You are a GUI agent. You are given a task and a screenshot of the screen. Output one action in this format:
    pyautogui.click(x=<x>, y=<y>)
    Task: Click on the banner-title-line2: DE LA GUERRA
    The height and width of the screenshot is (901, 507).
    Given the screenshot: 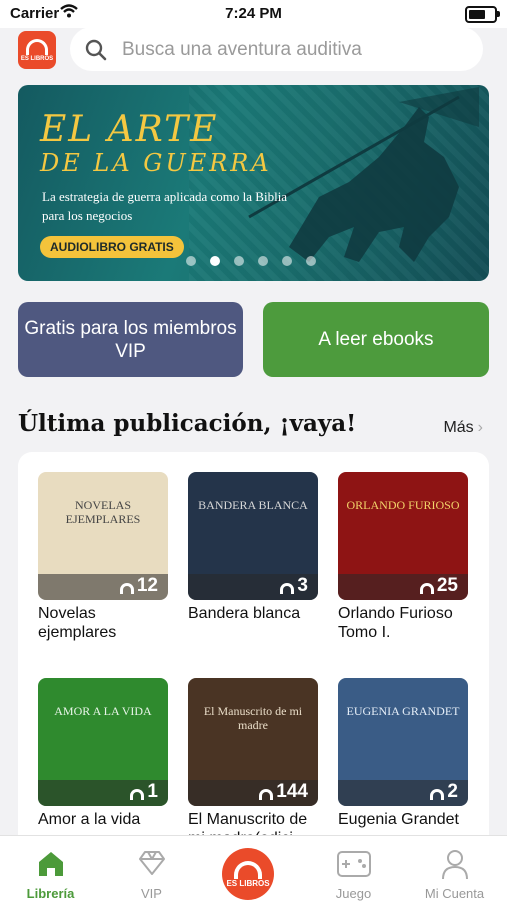 What is the action you would take?
    pyautogui.click(x=156, y=163)
    